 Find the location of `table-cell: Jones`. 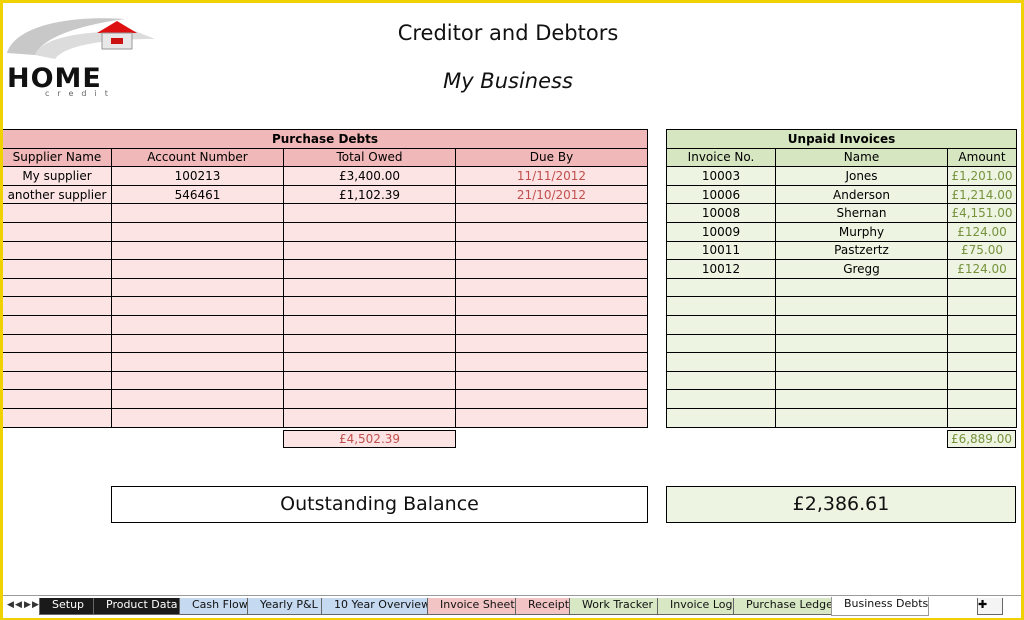

table-cell: Jones is located at coordinates (861, 176).